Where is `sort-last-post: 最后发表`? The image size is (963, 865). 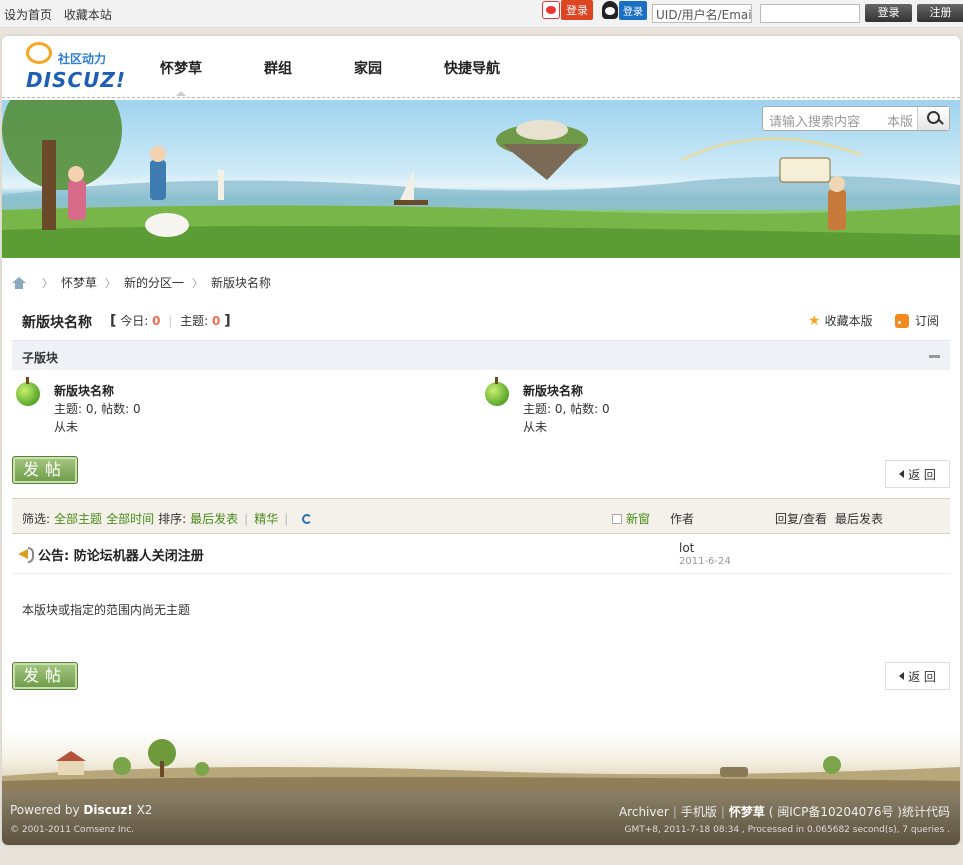
sort-last-post: 最后发表 is located at coordinates (214, 518).